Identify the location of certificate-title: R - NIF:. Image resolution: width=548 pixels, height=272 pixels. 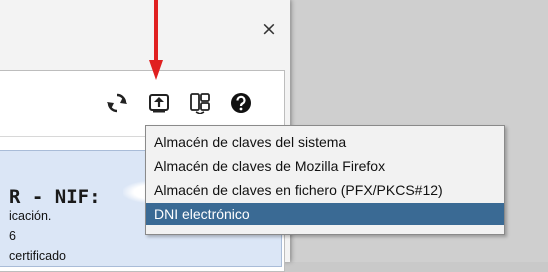
(55, 197).